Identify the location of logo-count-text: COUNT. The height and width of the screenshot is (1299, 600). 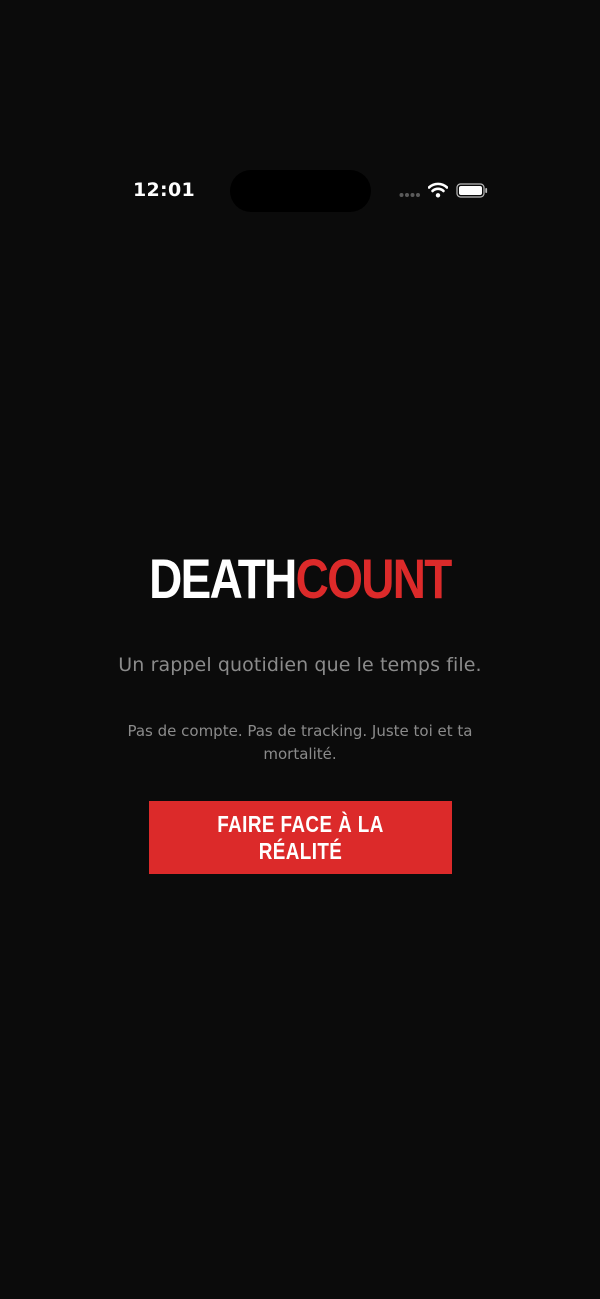
(374, 578).